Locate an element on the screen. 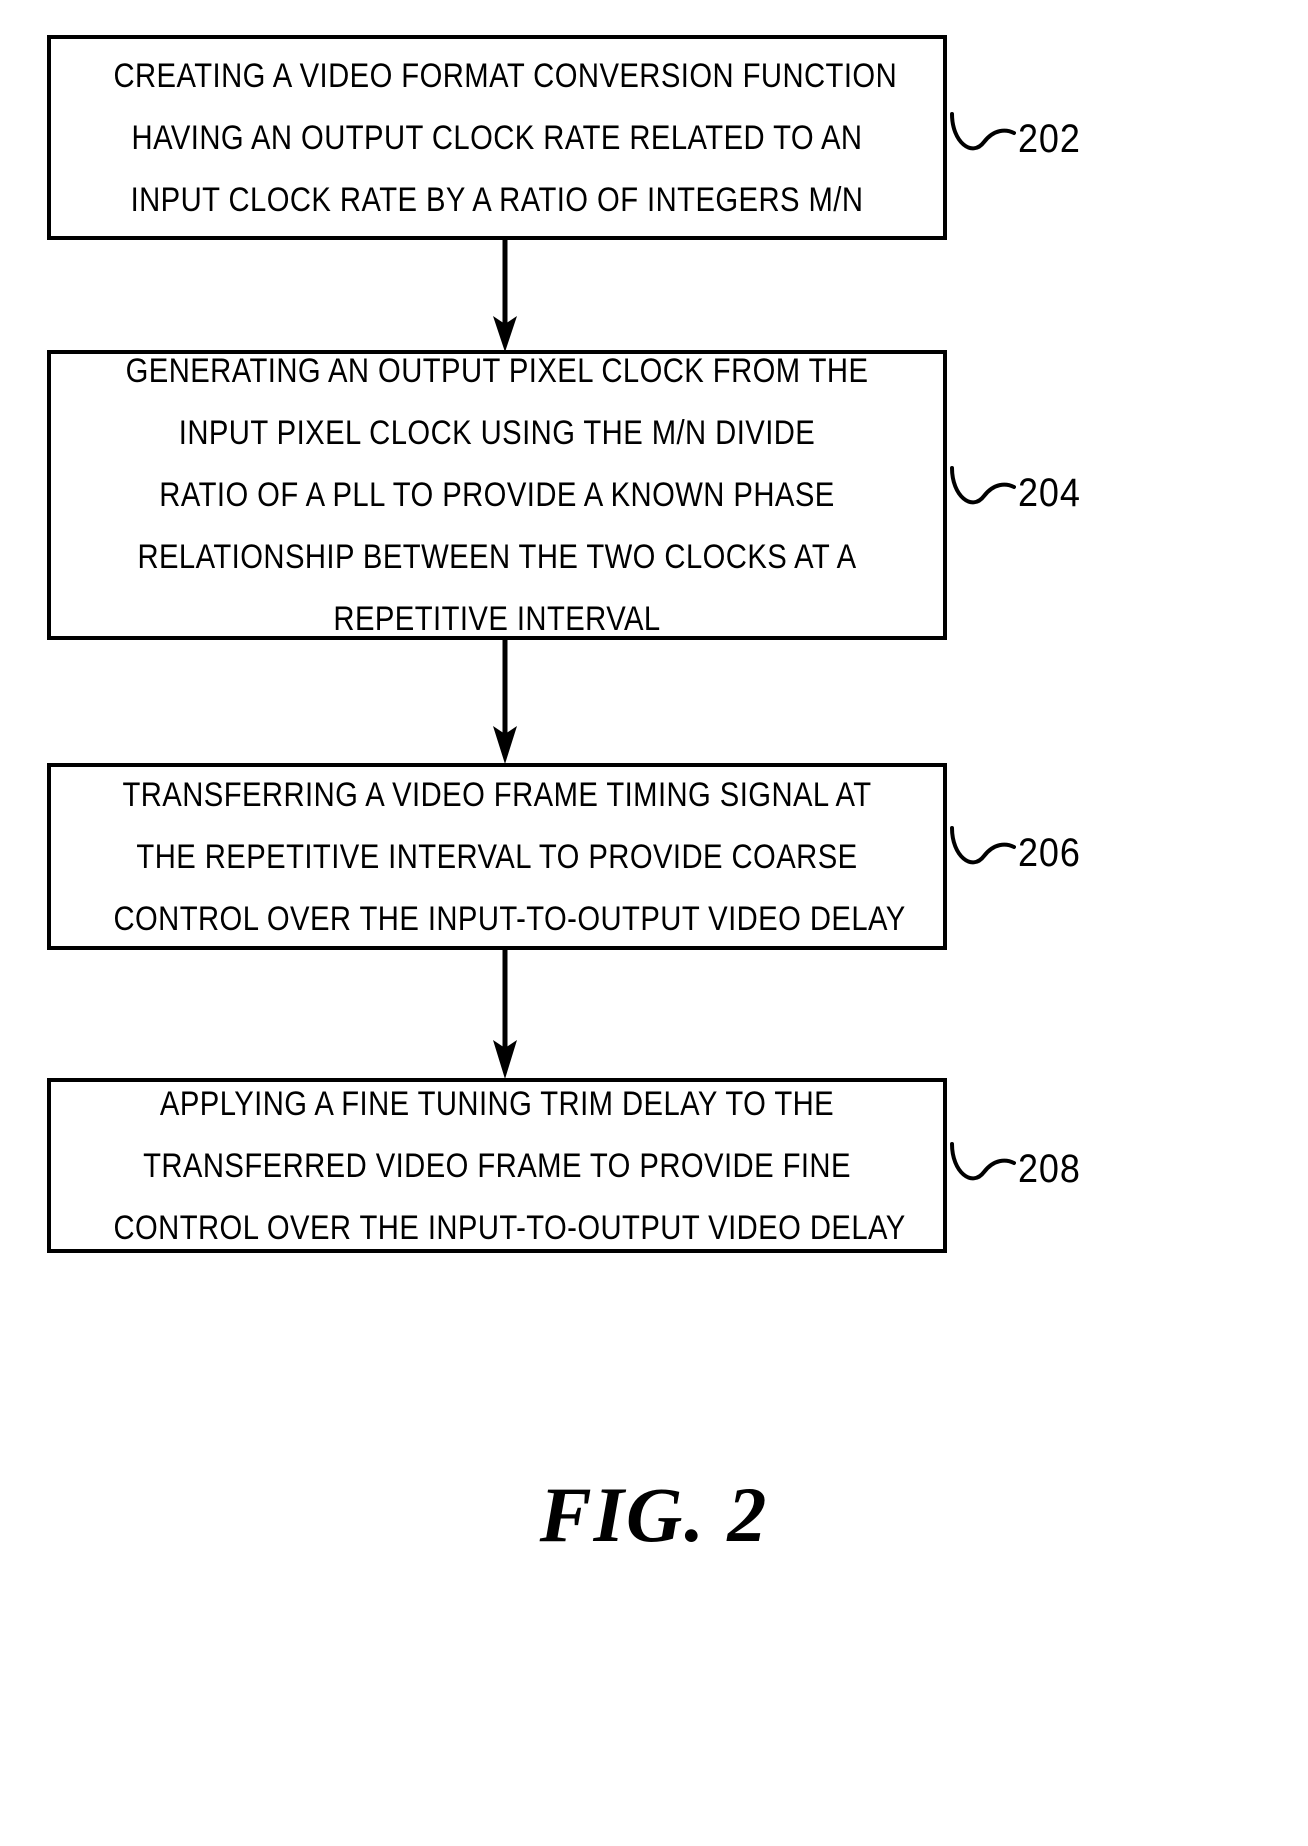 This screenshot has height=1846, width=1308. process-box-208-line-2: TRANSFERRED VIDEO FRAME TO PROVIDE FINE is located at coordinates (497, 1165).